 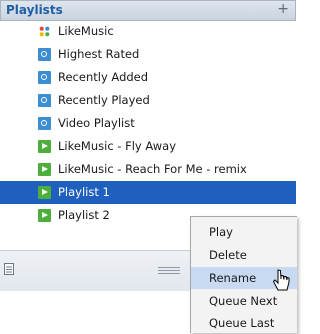 What do you see at coordinates (96, 123) in the screenshot?
I see `list-item-label: Video Playlist` at bounding box center [96, 123].